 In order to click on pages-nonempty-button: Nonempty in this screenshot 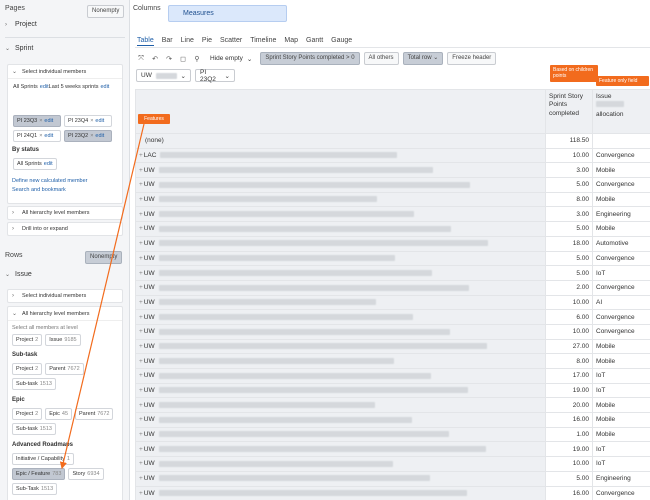, I will do `click(106, 12)`.